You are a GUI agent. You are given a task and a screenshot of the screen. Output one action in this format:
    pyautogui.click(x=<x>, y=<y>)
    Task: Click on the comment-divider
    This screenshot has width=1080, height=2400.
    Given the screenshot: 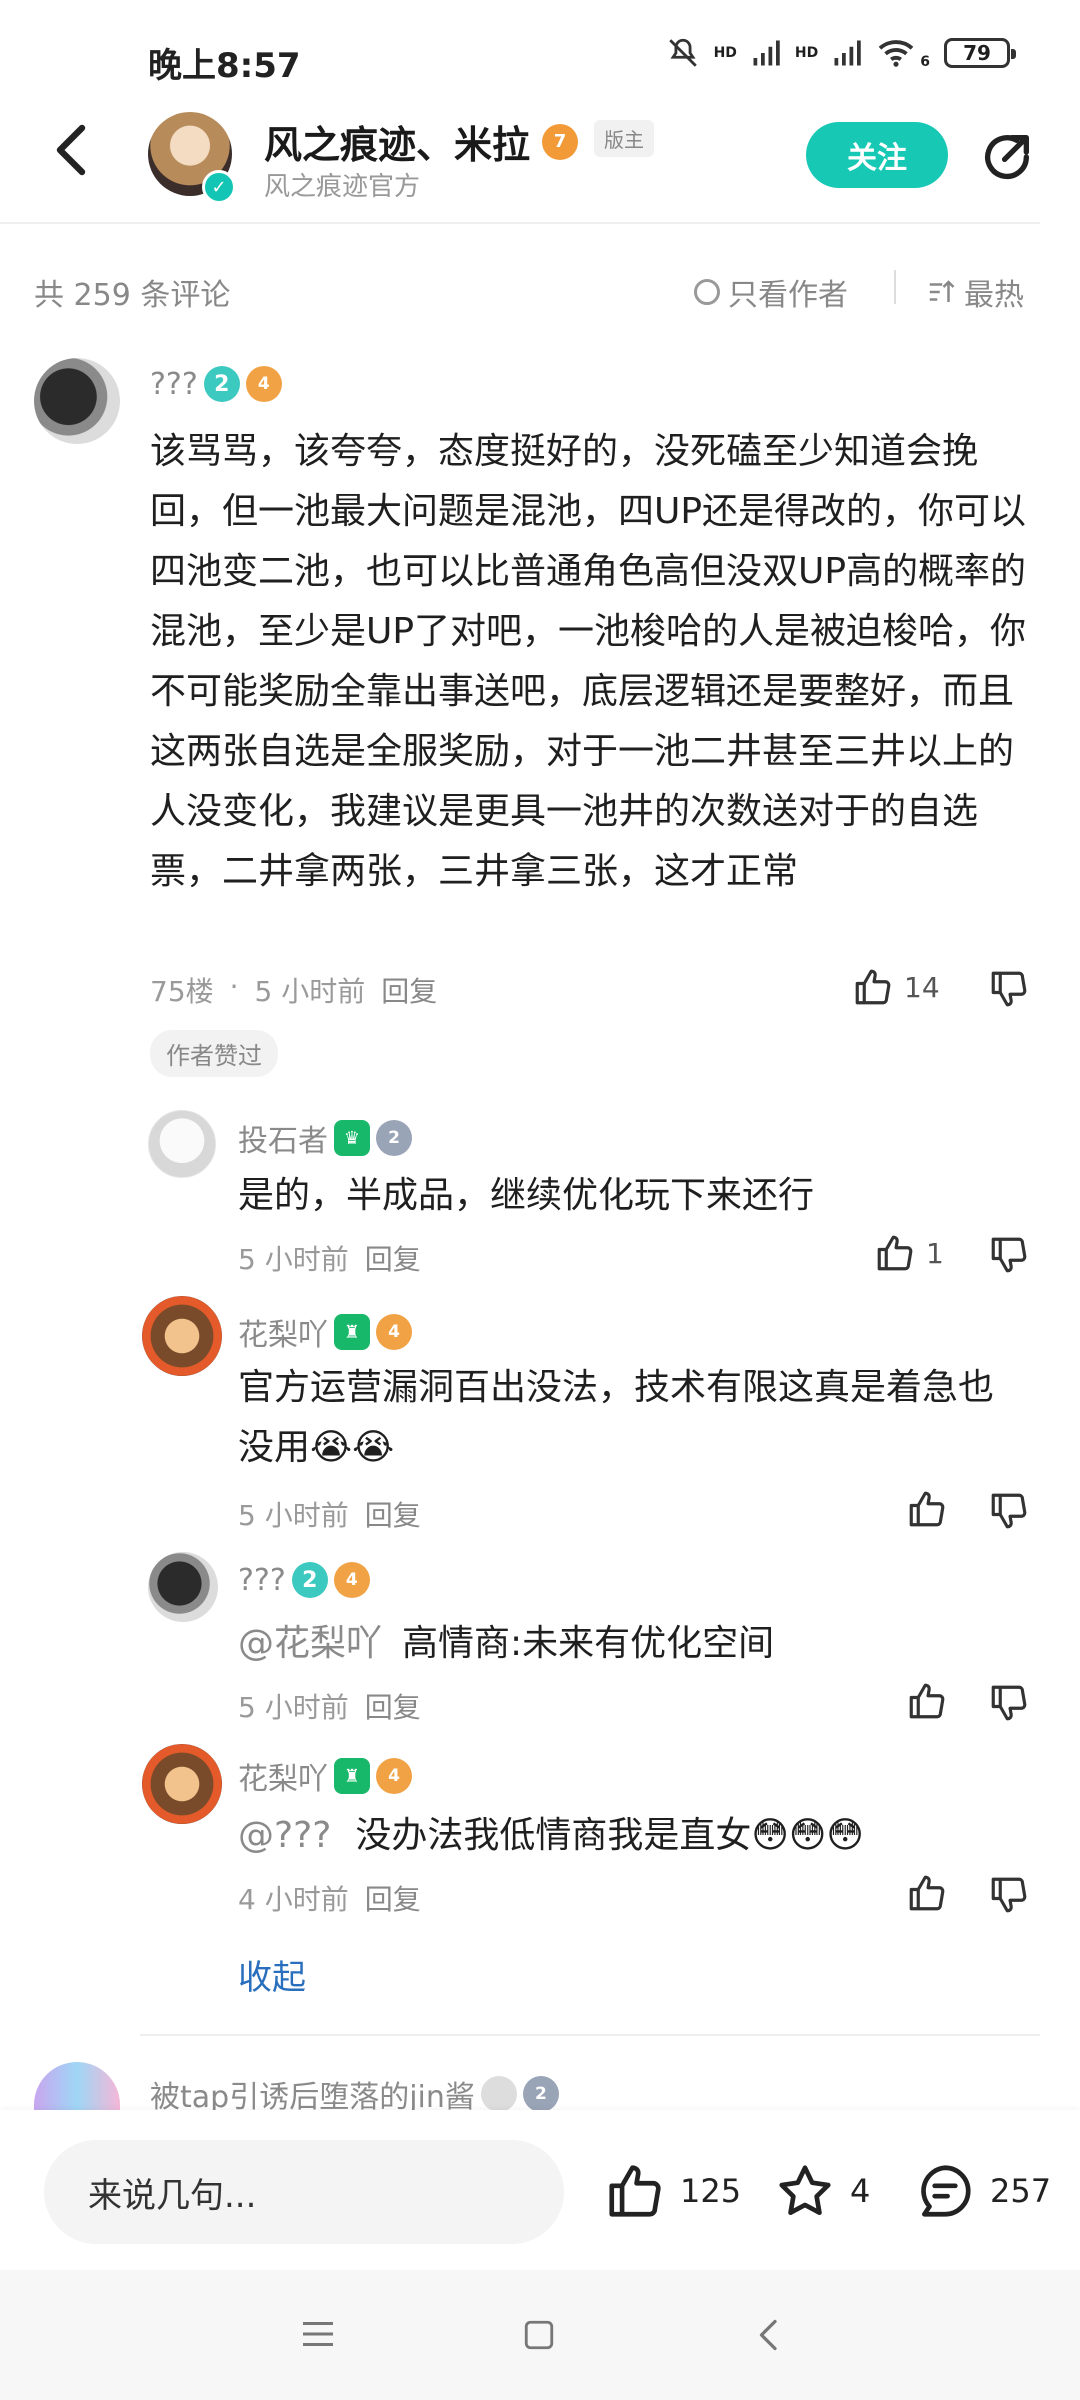 What is the action you would take?
    pyautogui.click(x=590, y=2035)
    